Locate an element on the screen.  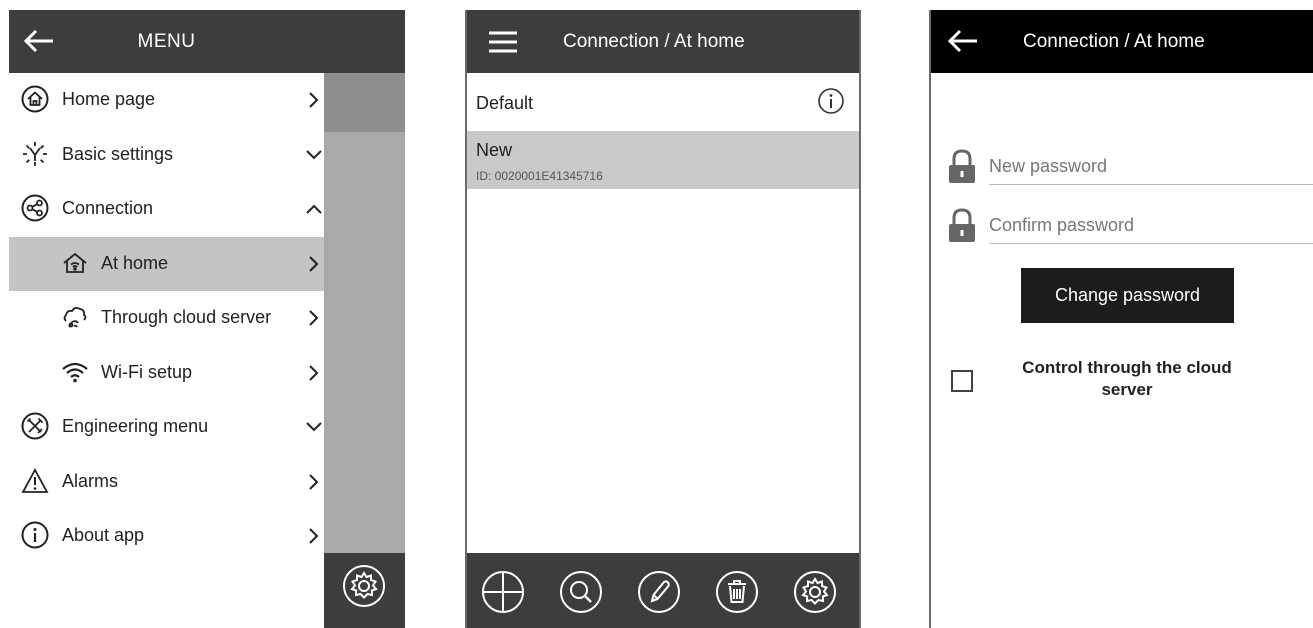
menu-item-label: Connection is located at coordinates (108, 208).